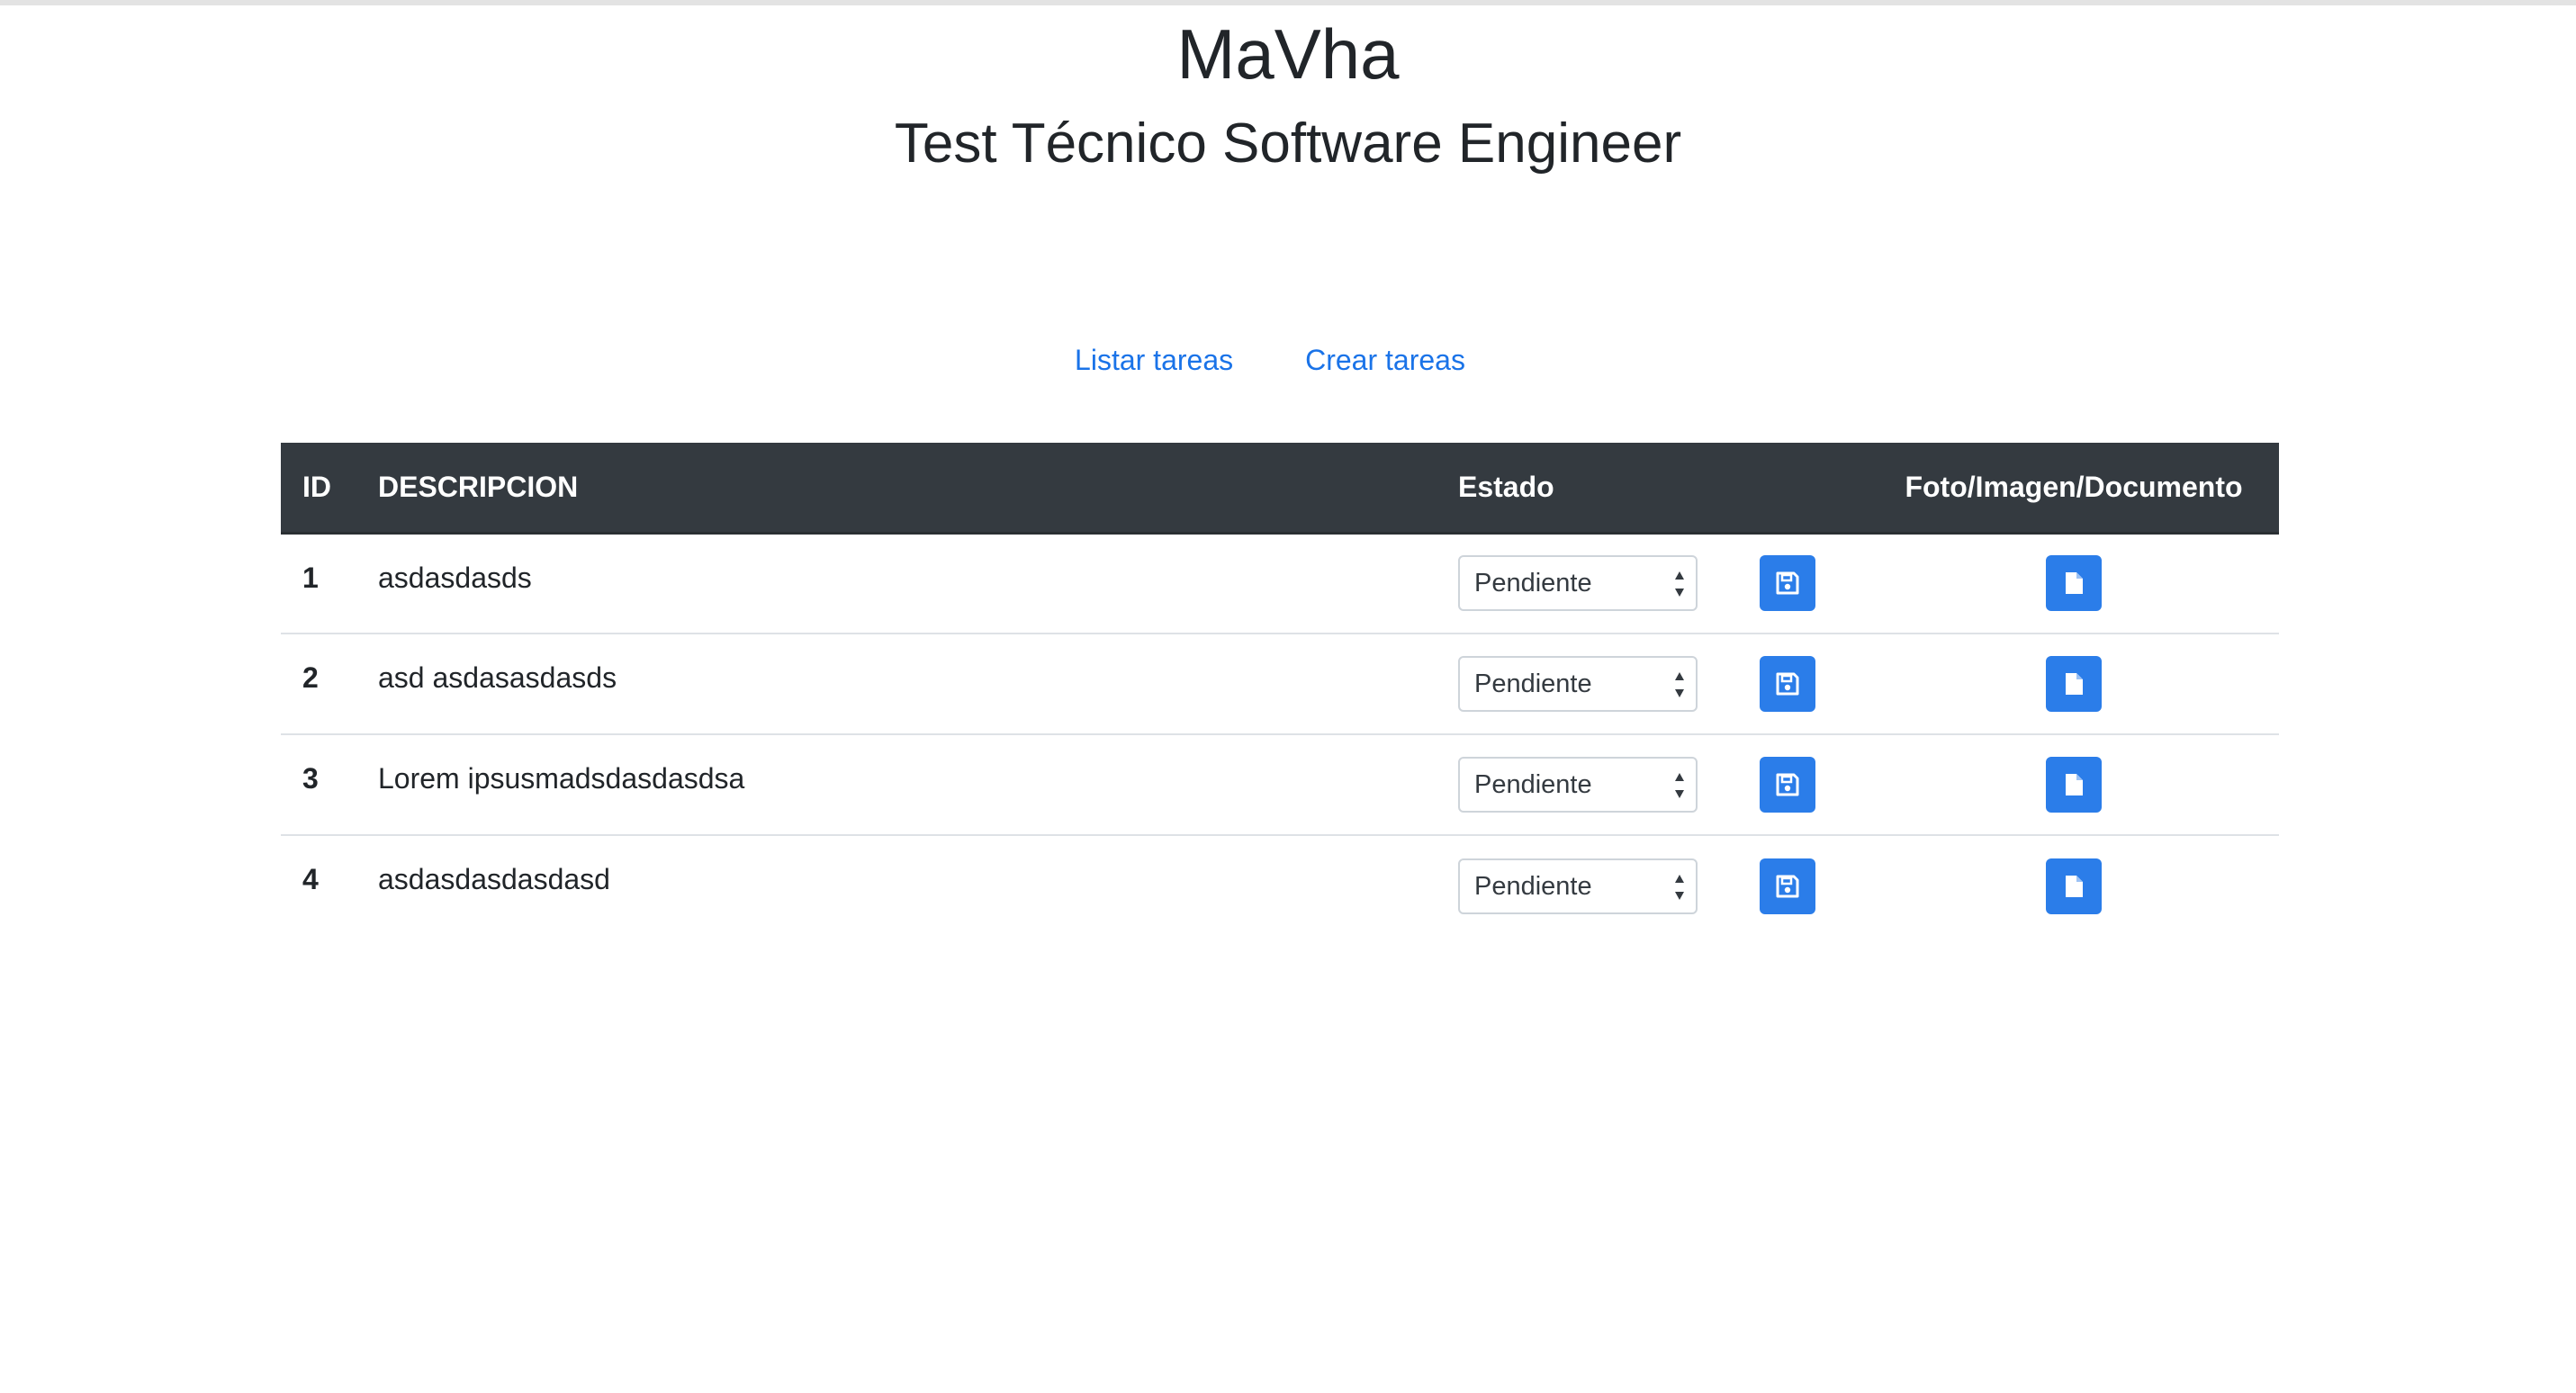 The height and width of the screenshot is (1393, 2576). Describe the element at coordinates (310, 879) in the screenshot. I see `row-id: 4` at that location.